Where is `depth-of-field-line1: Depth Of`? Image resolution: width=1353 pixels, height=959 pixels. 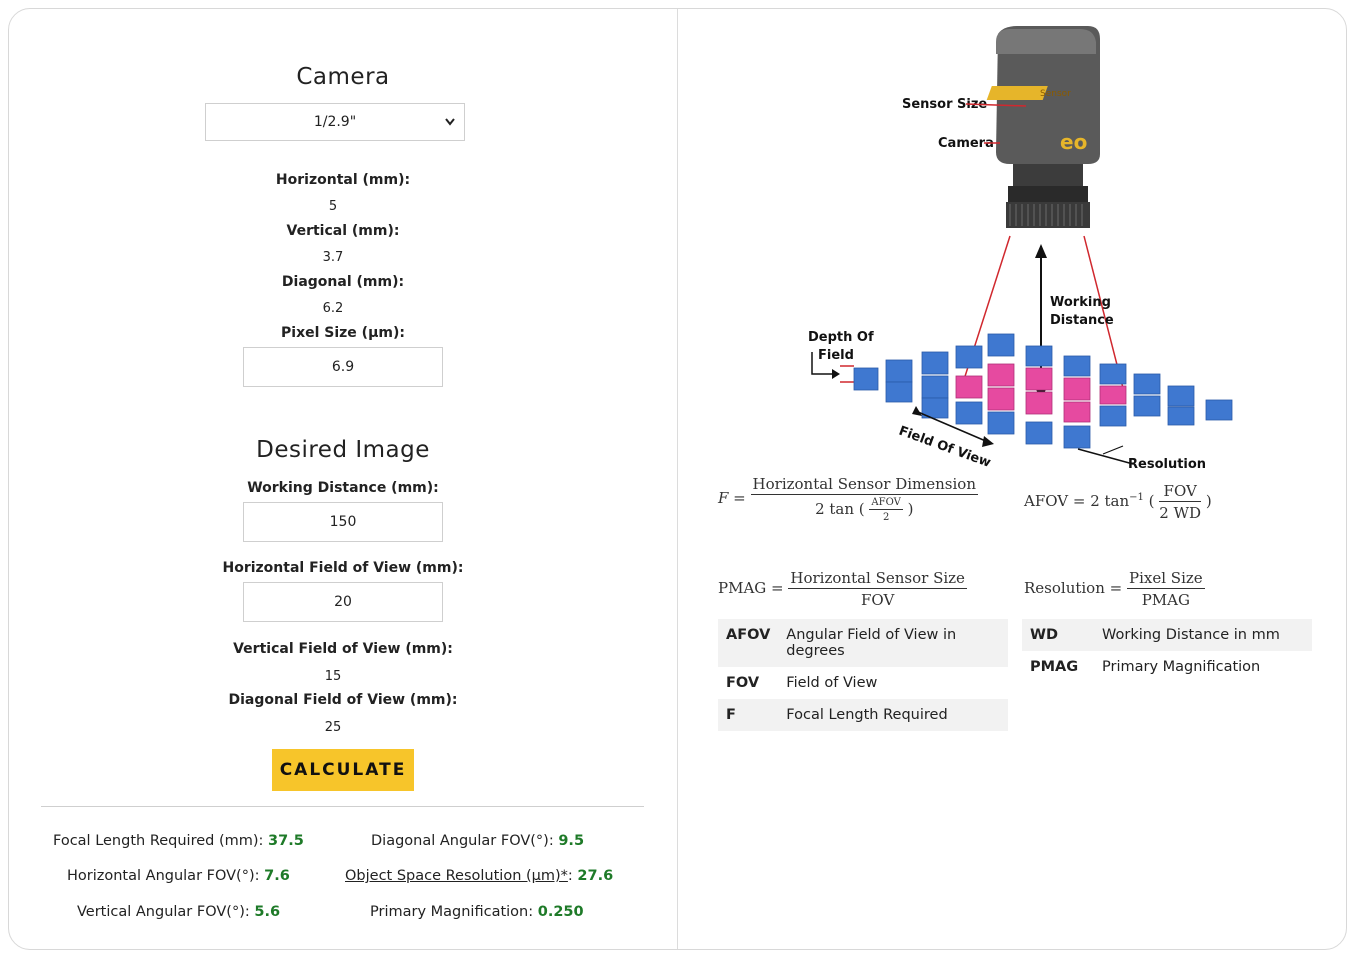 depth-of-field-line1: Depth Of is located at coordinates (841, 337).